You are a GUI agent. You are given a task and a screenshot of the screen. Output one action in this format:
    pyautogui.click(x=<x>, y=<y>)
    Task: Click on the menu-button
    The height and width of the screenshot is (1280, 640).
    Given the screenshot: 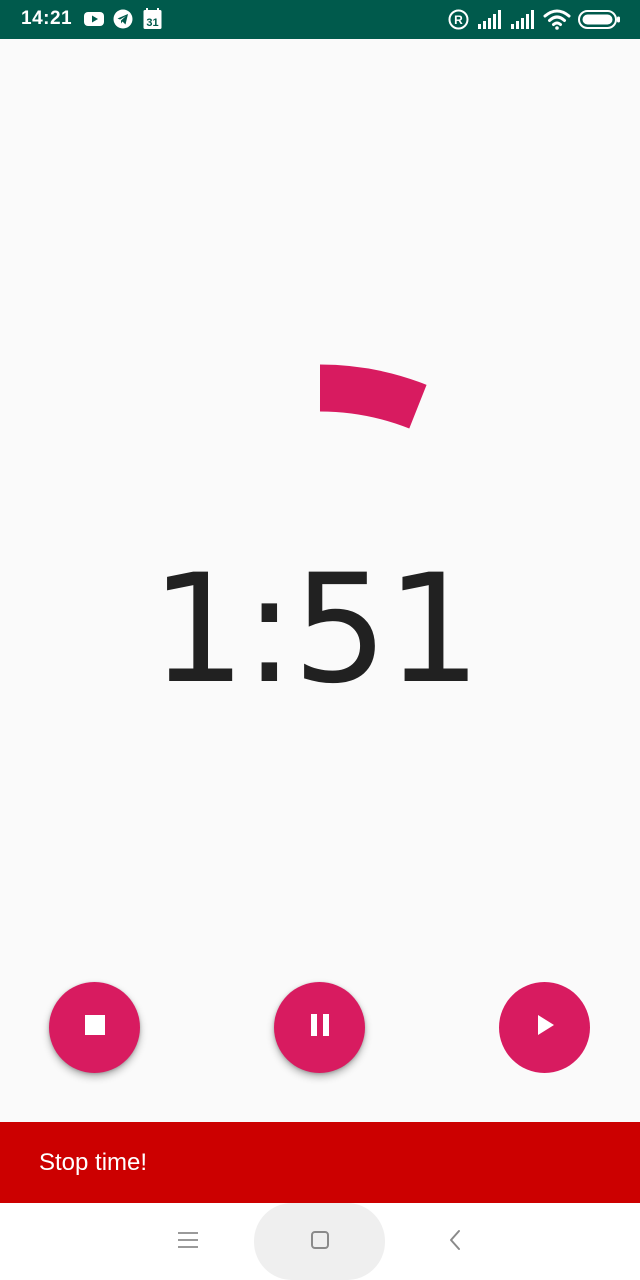 What is the action you would take?
    pyautogui.click(x=188, y=1242)
    